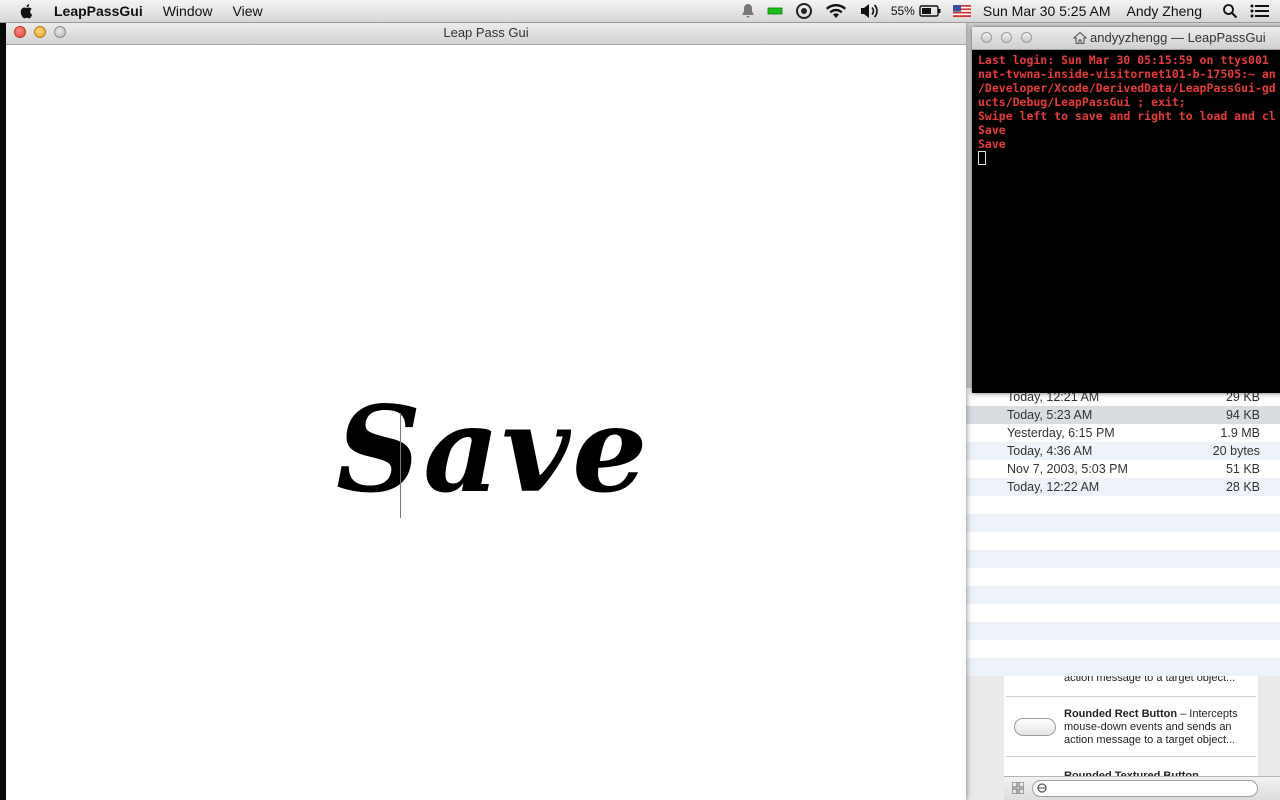 The image size is (1280, 800). Describe the element at coordinates (903, 11) in the screenshot. I see `battery-percent: 55%` at that location.